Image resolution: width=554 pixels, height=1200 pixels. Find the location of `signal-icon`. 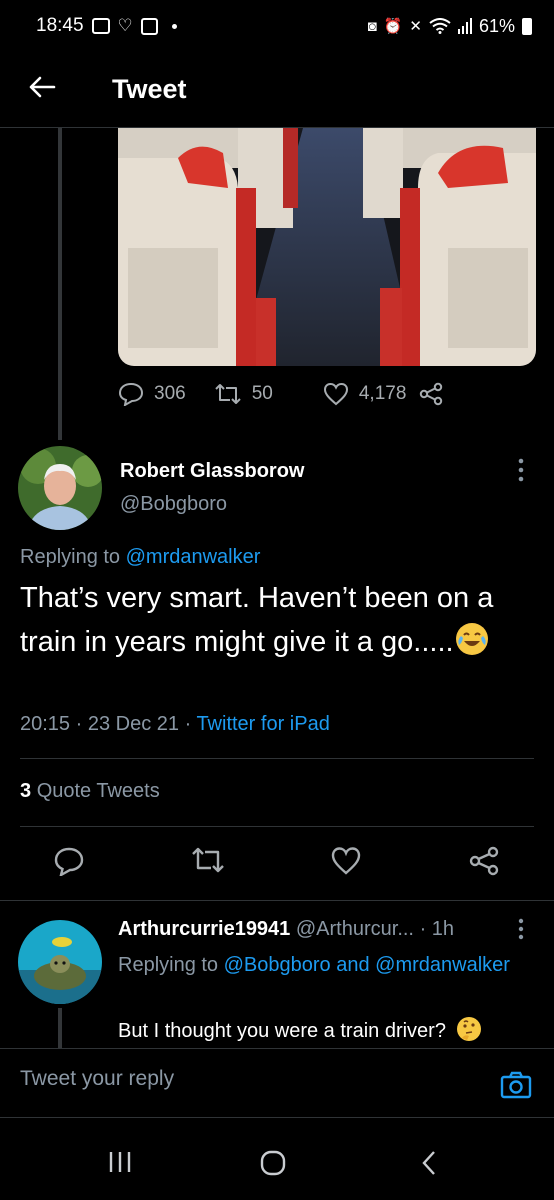

signal-icon is located at coordinates (464, 26).